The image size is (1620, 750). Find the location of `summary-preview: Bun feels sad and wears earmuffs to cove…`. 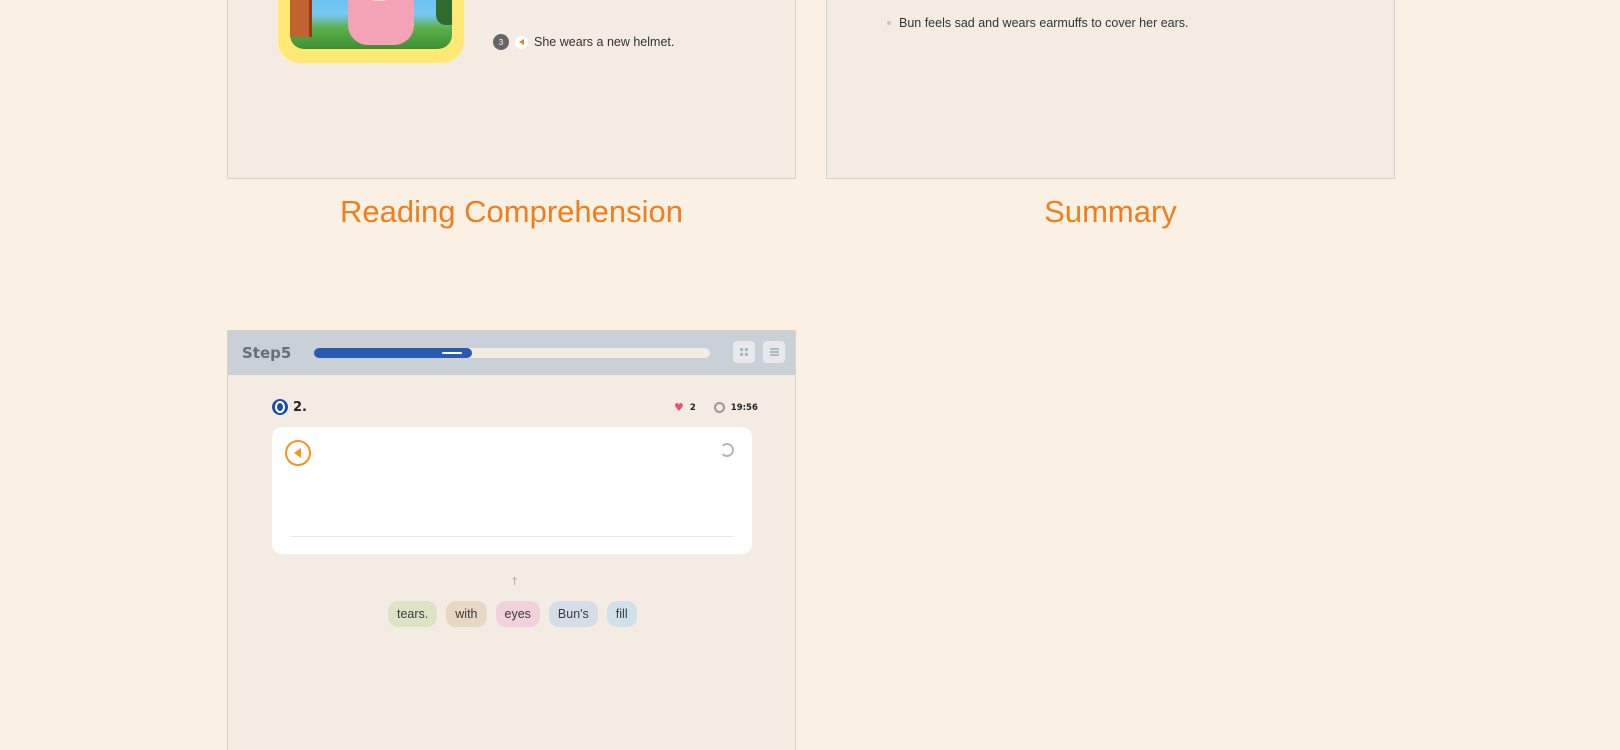

summary-preview: Bun feels sad and wears earmuffs to cove… is located at coordinates (1110, 89).